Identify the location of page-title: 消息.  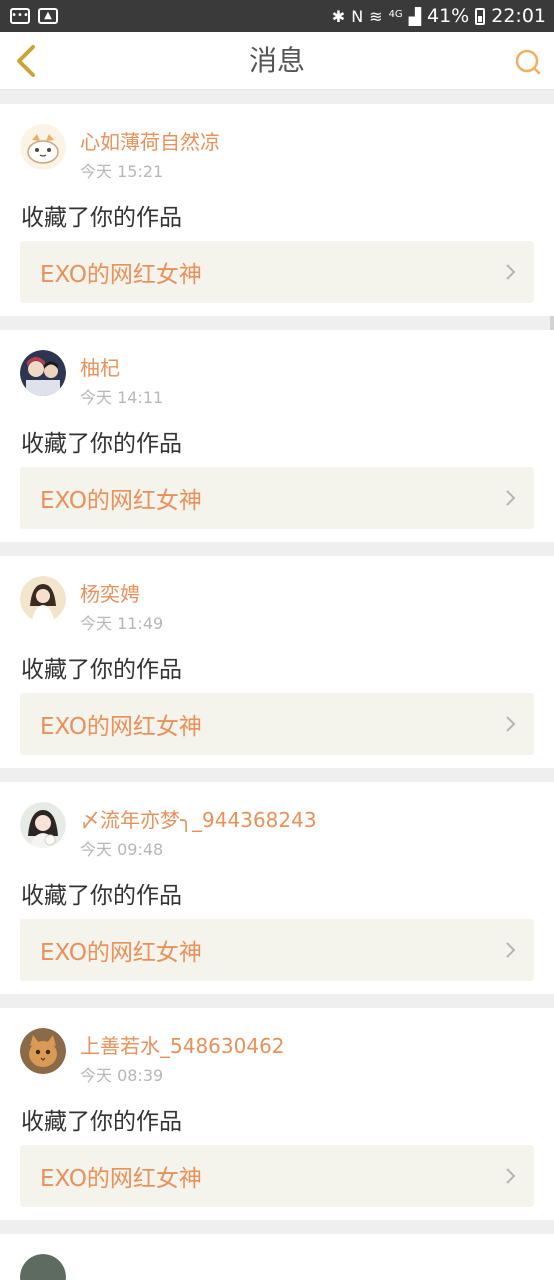
(276, 60).